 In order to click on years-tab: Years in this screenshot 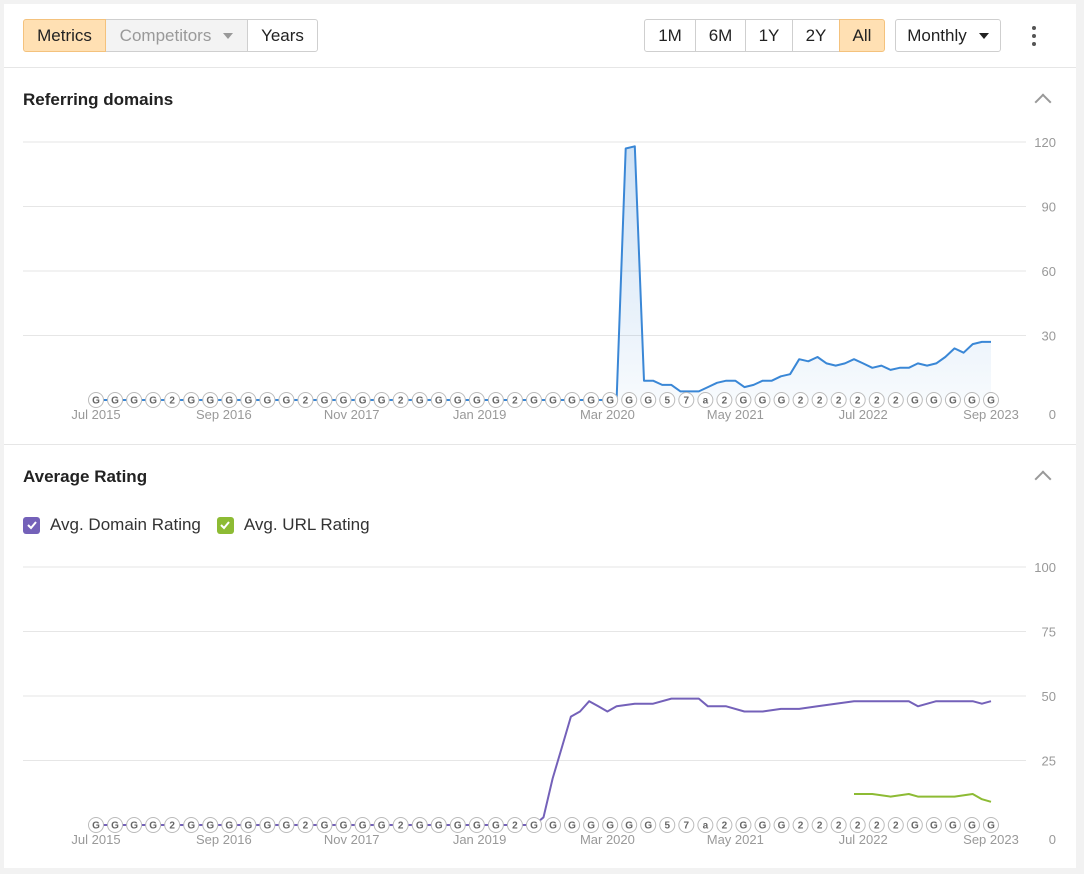, I will do `click(282, 35)`.